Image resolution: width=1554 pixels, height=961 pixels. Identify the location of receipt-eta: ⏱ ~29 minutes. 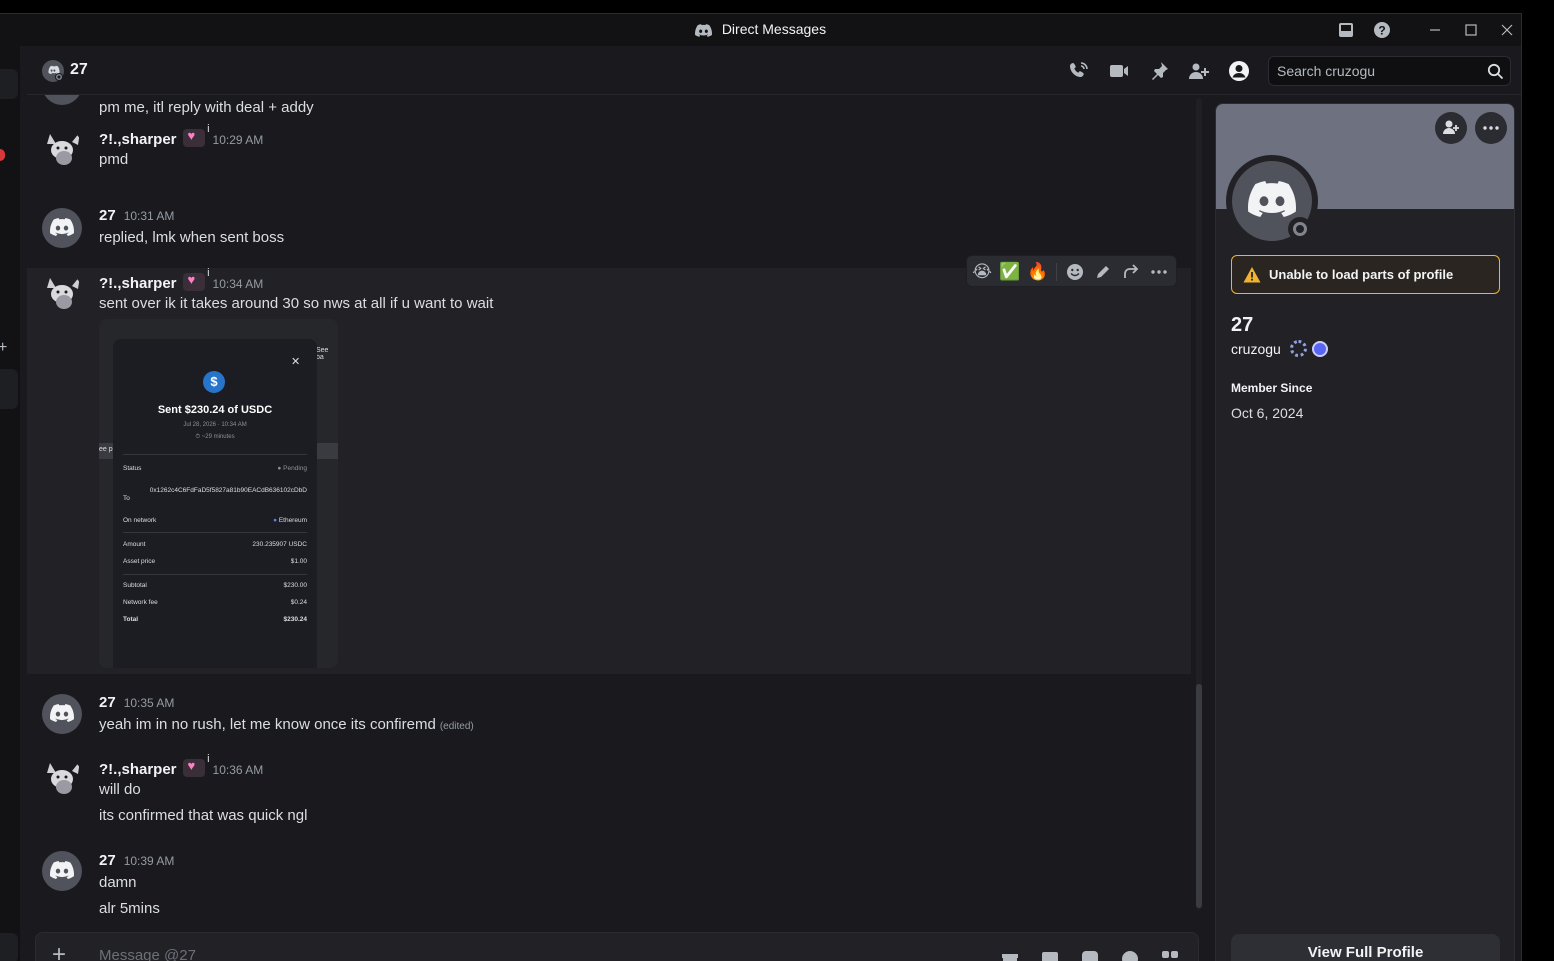
(215, 437).